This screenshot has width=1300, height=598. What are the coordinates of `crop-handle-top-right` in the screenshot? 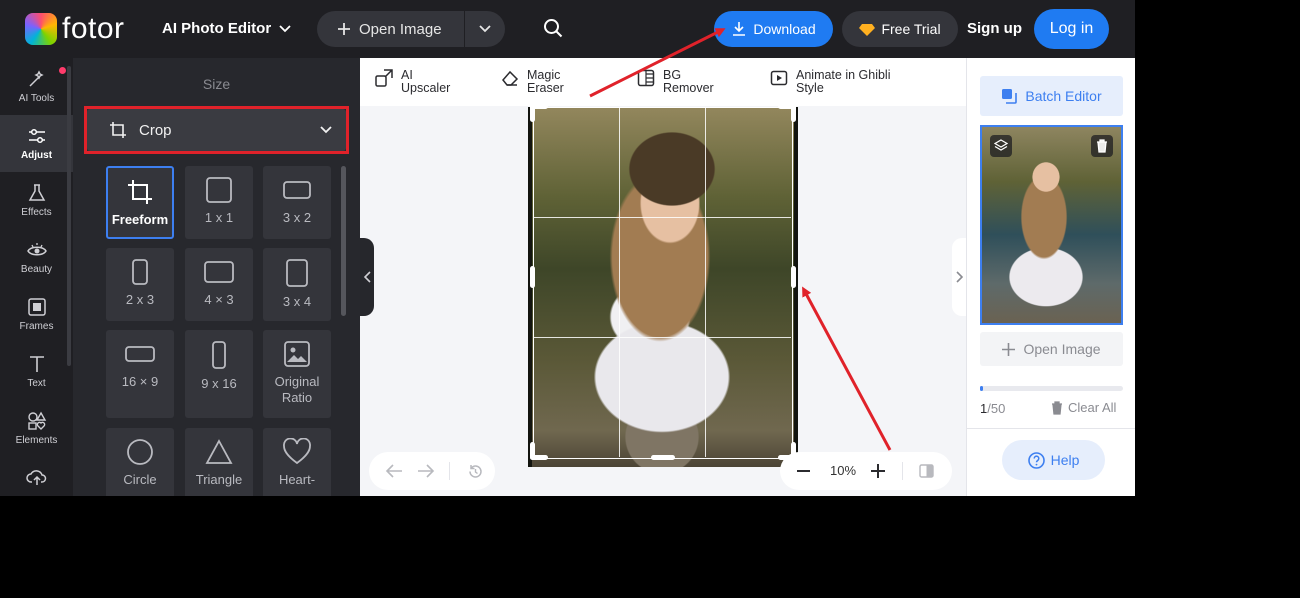 It's located at (793, 113).